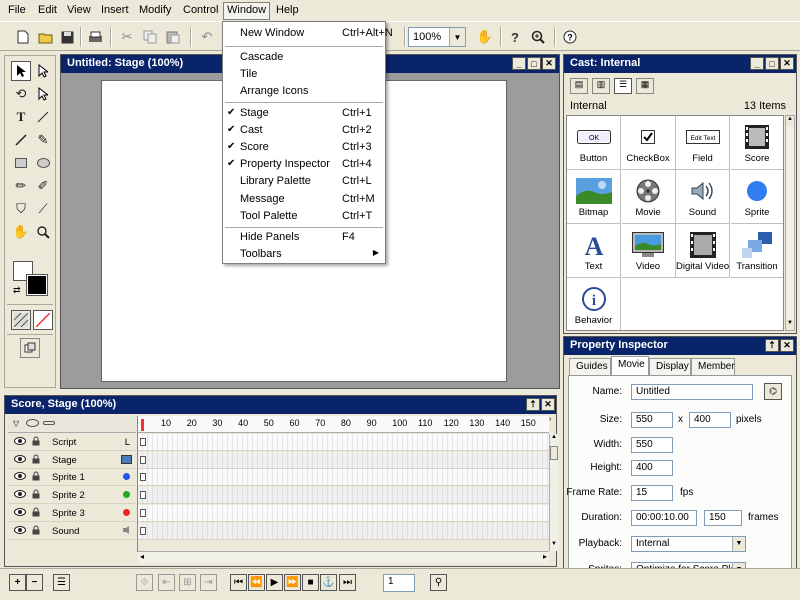  Describe the element at coordinates (310, 582) in the screenshot. I see `stop-icon: ■` at that location.